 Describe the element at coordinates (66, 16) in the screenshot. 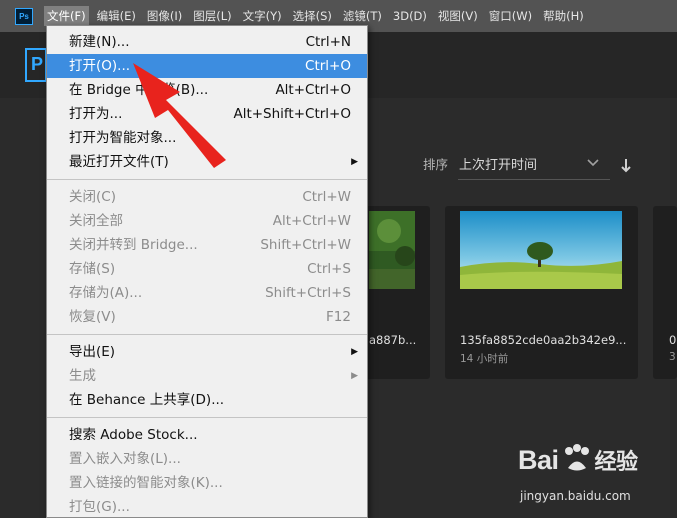

I see `menu-file: 文件(F)` at that location.